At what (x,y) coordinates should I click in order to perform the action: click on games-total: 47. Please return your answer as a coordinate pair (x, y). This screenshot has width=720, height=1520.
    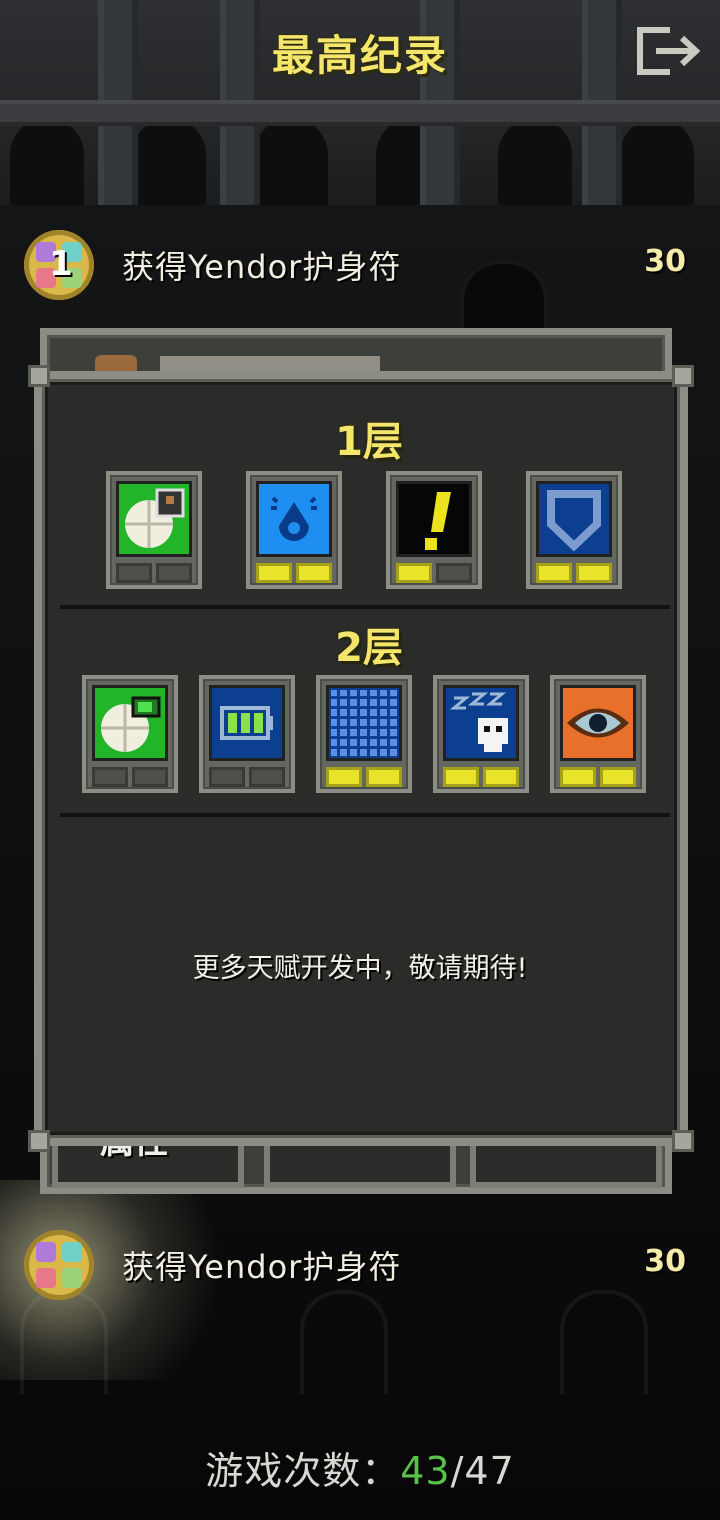
    Looking at the image, I should click on (489, 1471).